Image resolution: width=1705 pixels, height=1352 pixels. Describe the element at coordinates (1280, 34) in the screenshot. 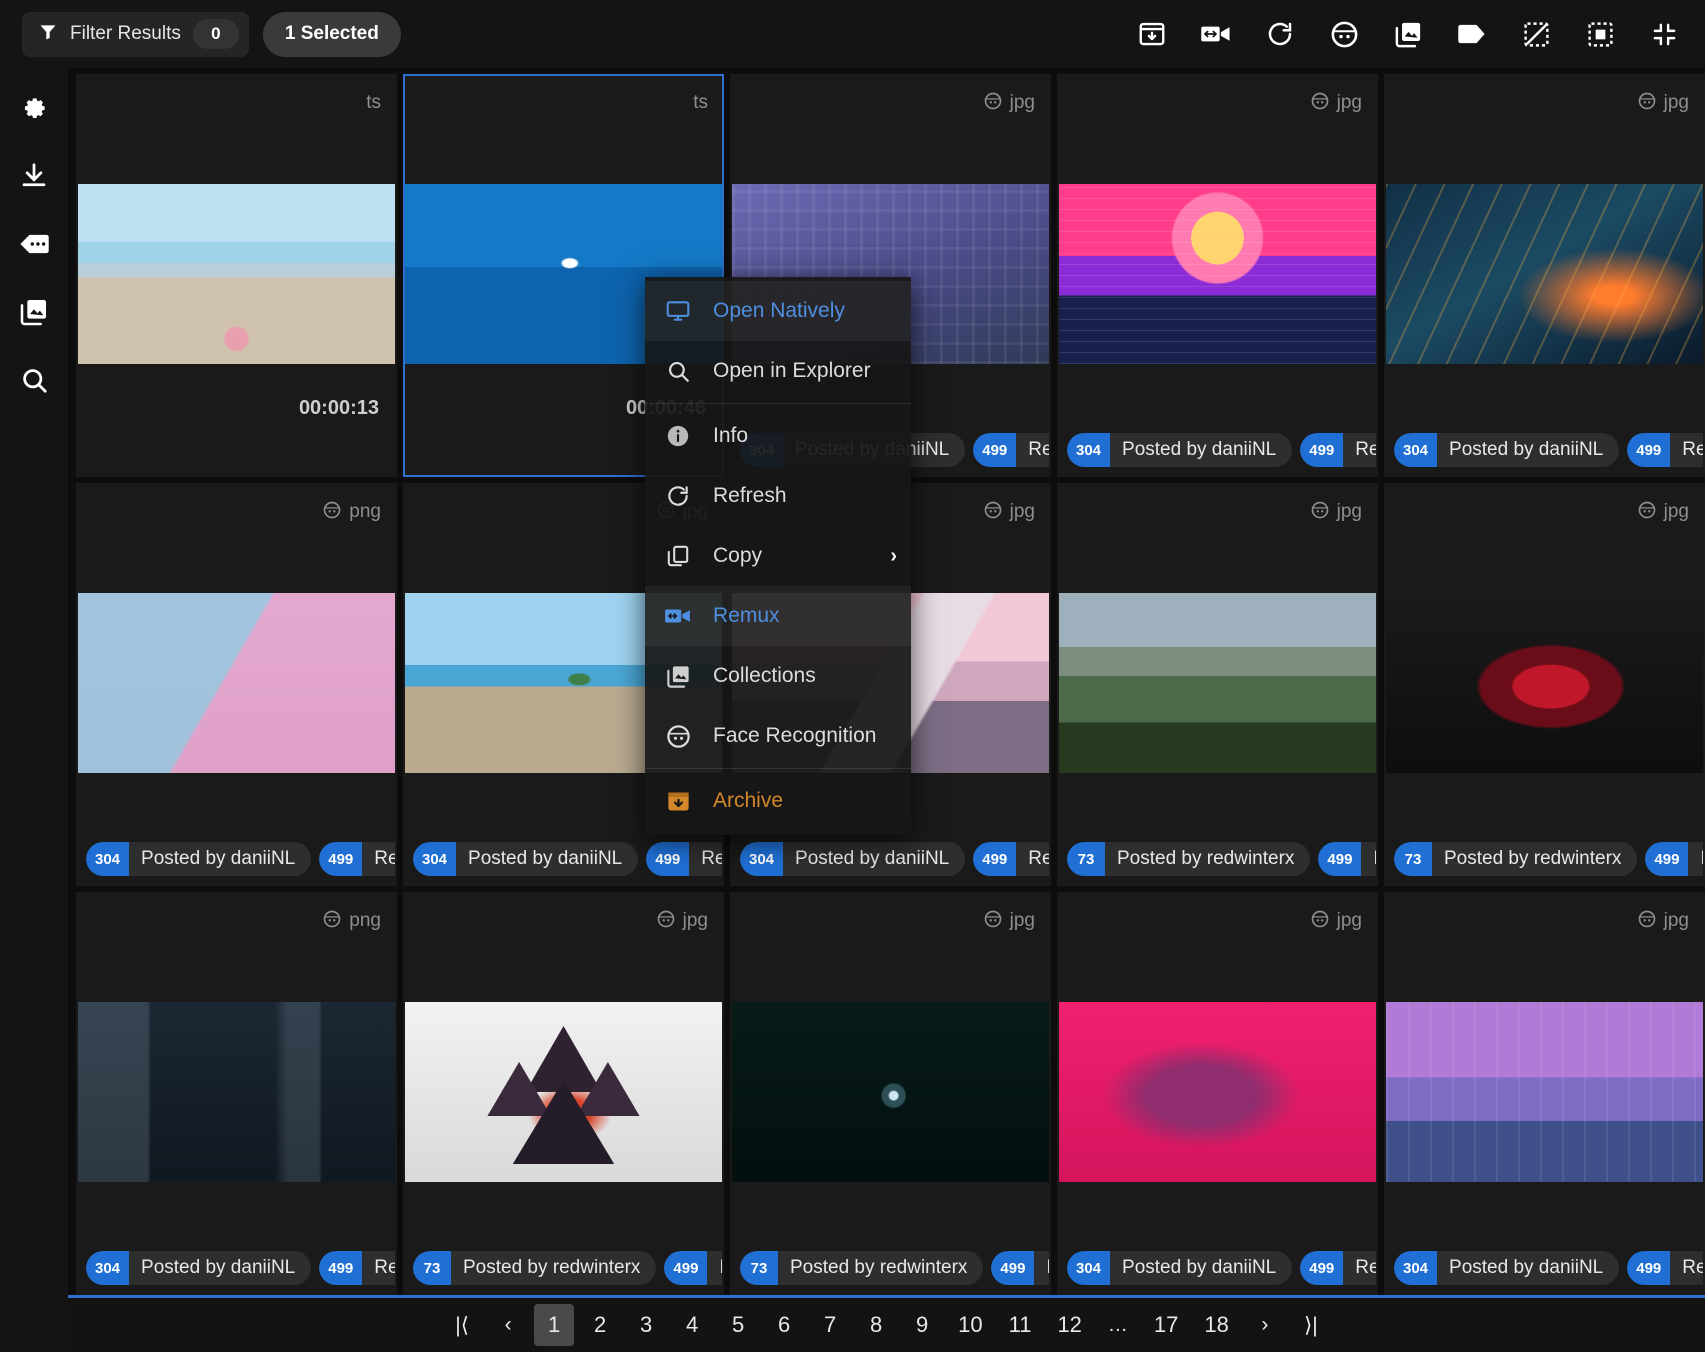

I see `refresh-icon` at that location.